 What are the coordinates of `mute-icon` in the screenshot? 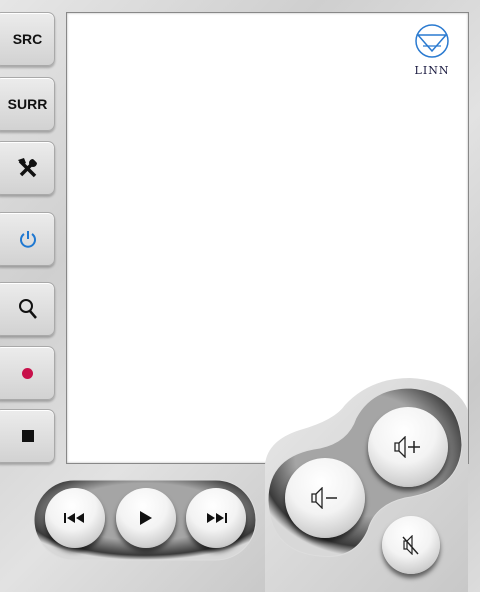 It's located at (410, 545).